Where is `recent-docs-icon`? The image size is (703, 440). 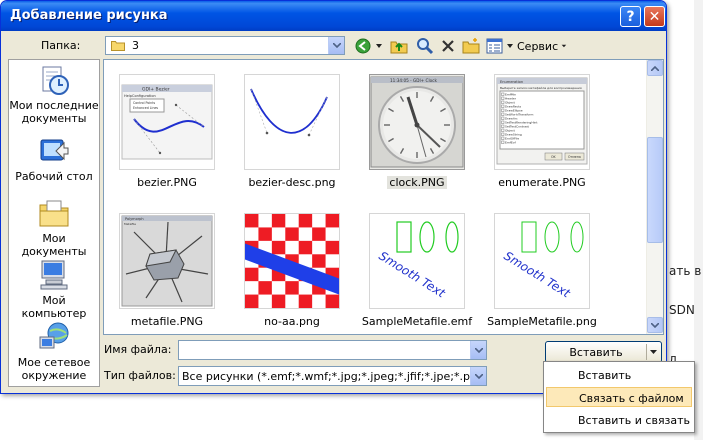 recent-docs-icon is located at coordinates (55, 80).